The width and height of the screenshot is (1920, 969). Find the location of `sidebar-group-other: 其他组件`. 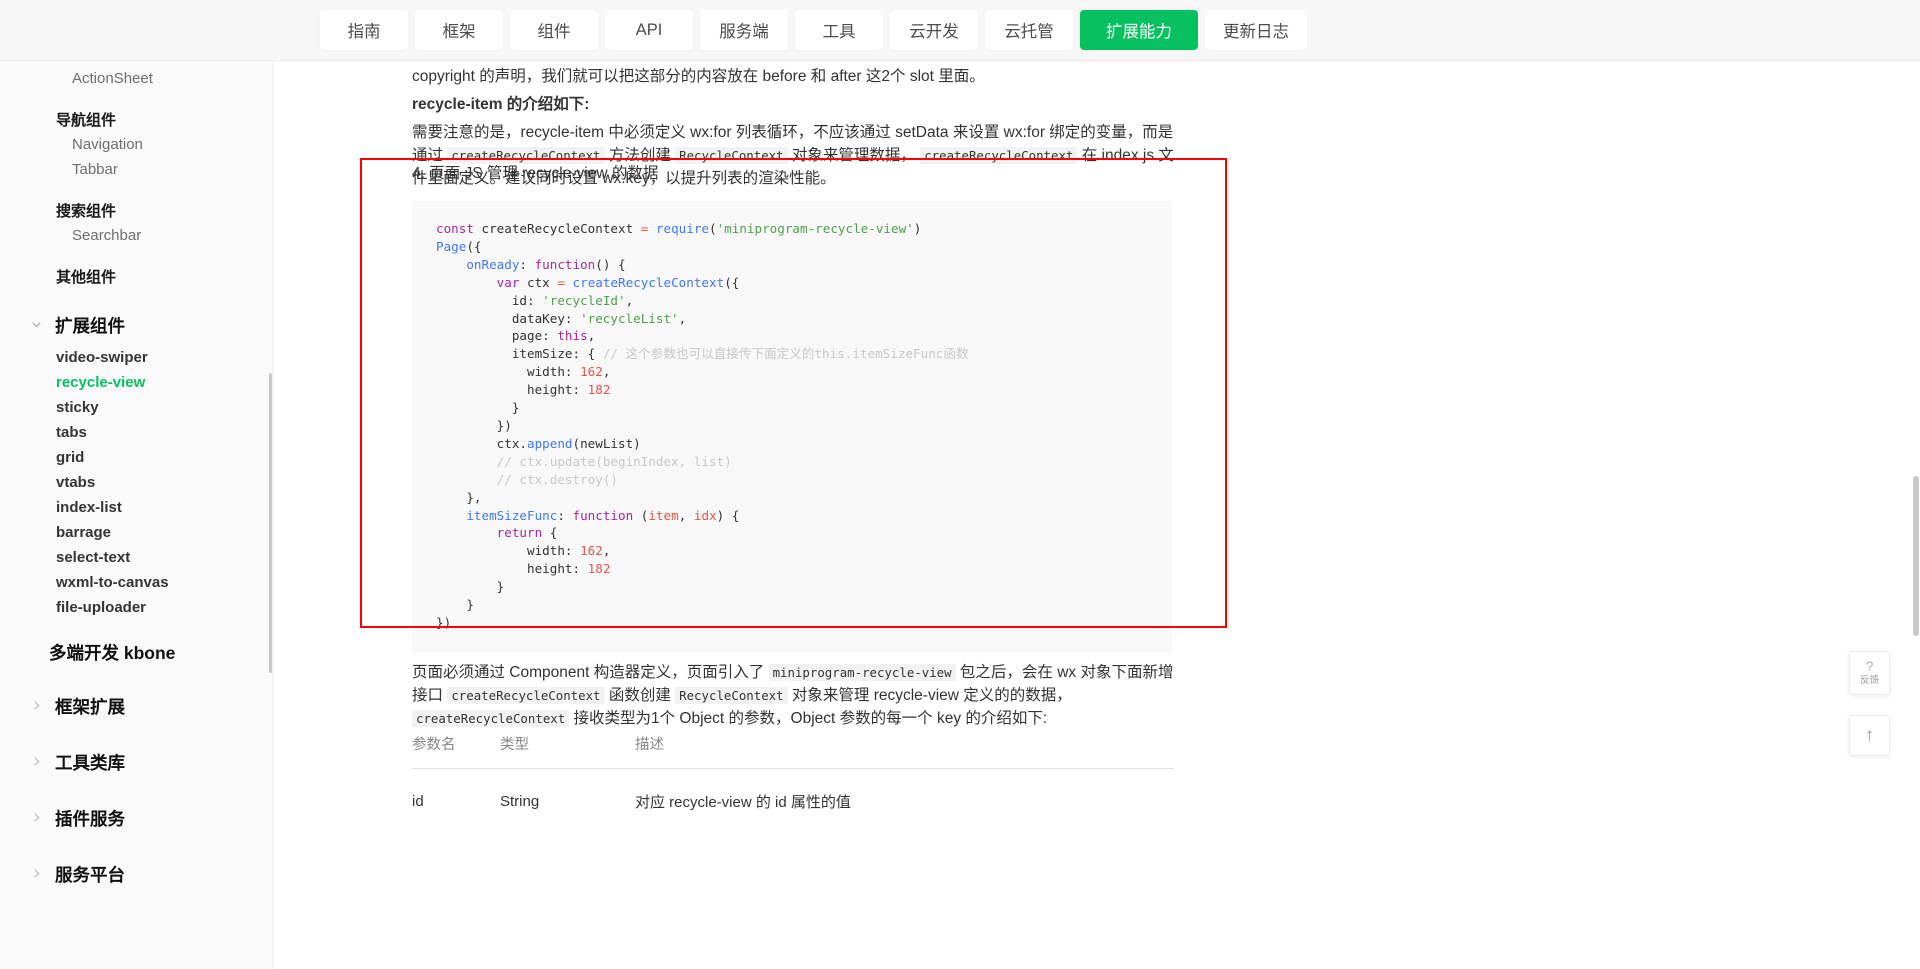

sidebar-group-other: 其他组件 is located at coordinates (86, 277).